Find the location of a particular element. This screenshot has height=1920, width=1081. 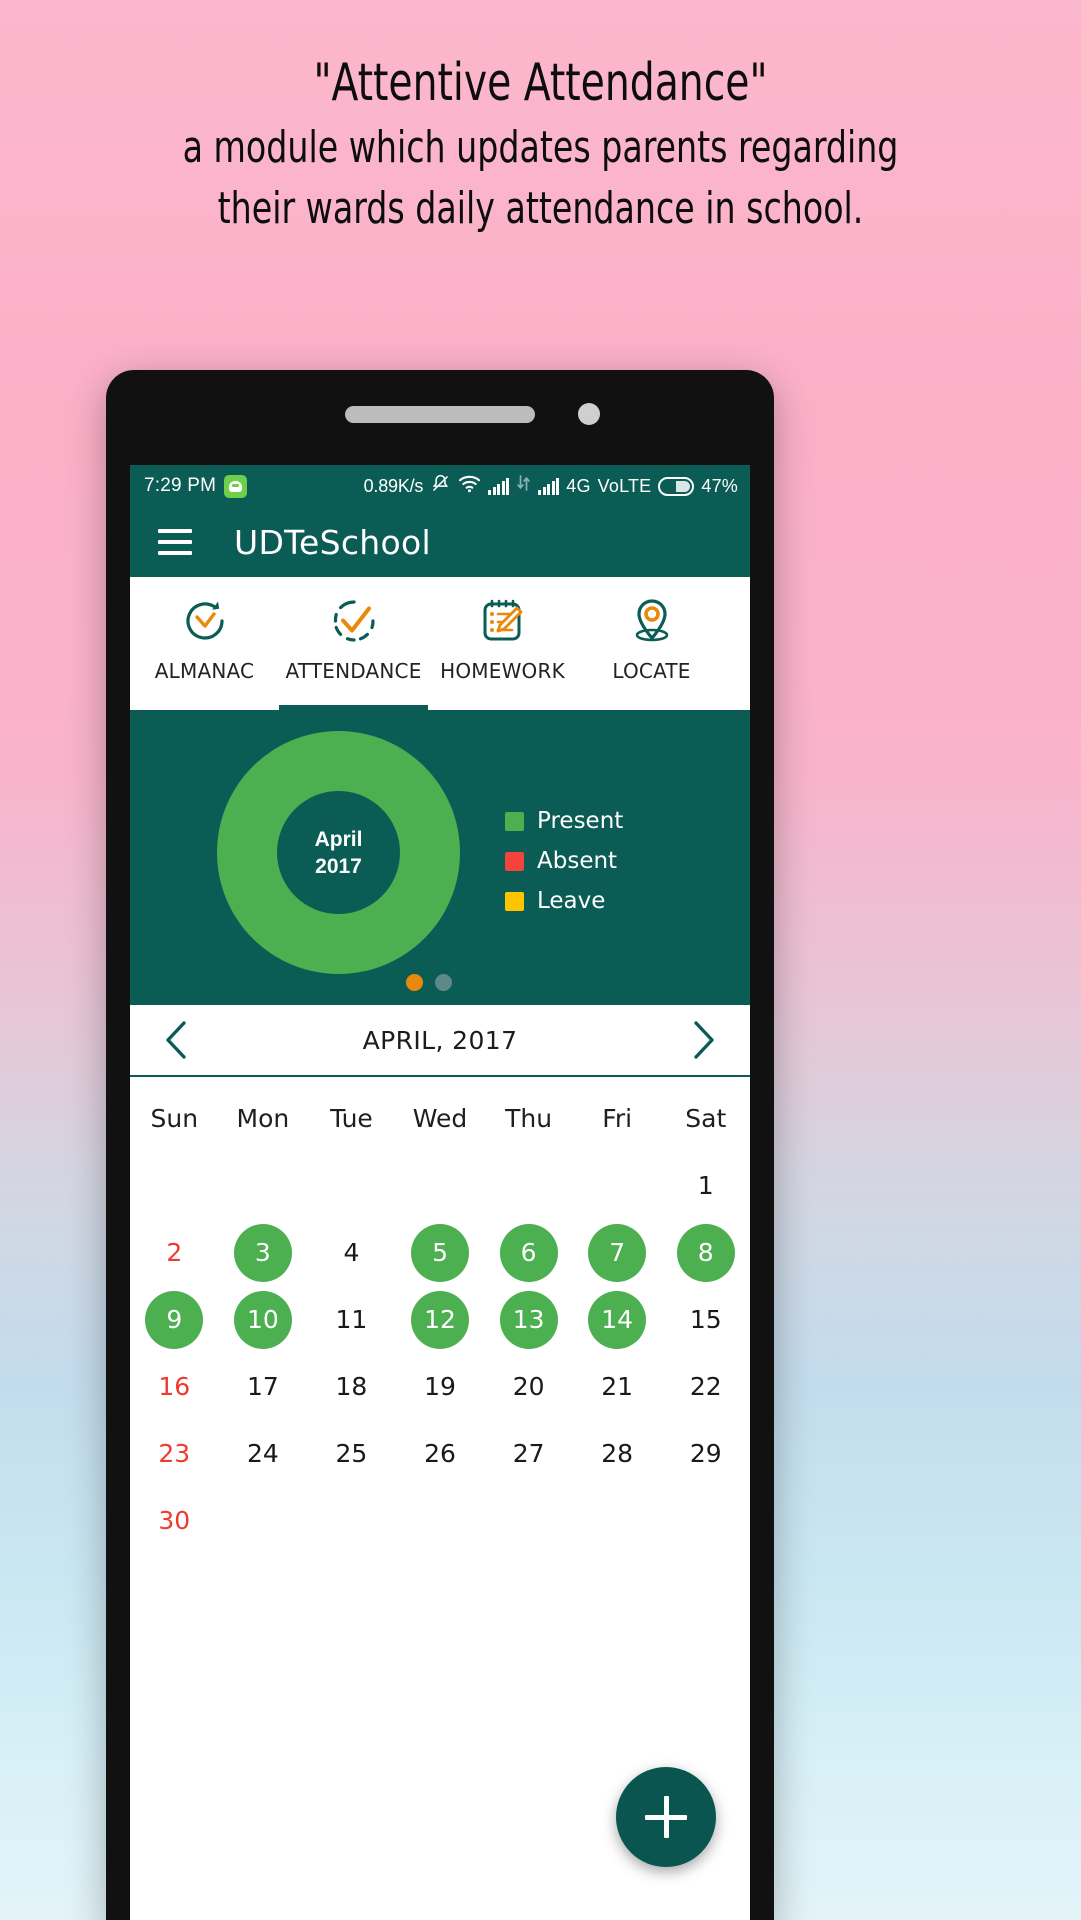

tab-exam: EX is located at coordinates (738, 643).